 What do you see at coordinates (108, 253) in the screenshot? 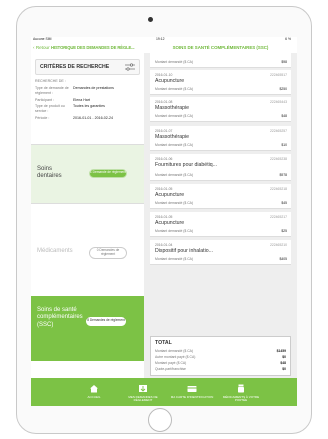
I see `claims-count-badge: 0 Demandes de règlement` at bounding box center [108, 253].